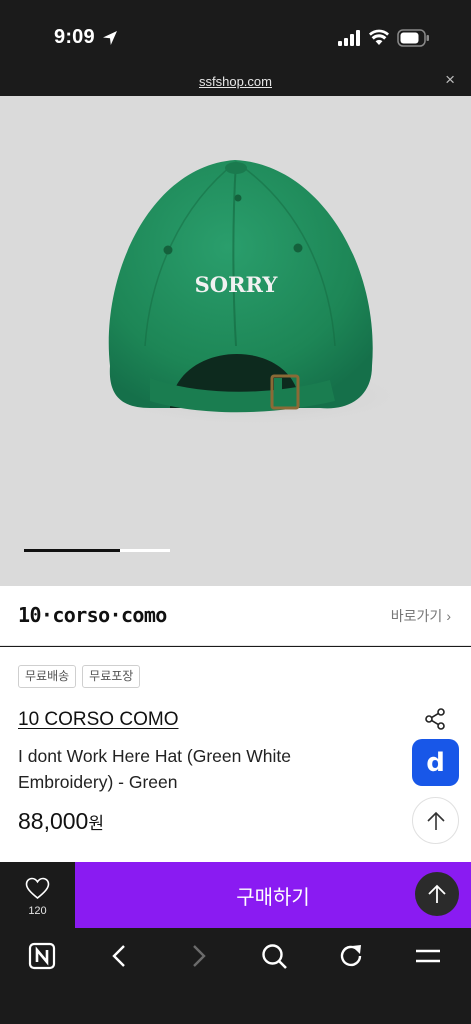  What do you see at coordinates (198, 956) in the screenshot?
I see `forward-icon` at bounding box center [198, 956].